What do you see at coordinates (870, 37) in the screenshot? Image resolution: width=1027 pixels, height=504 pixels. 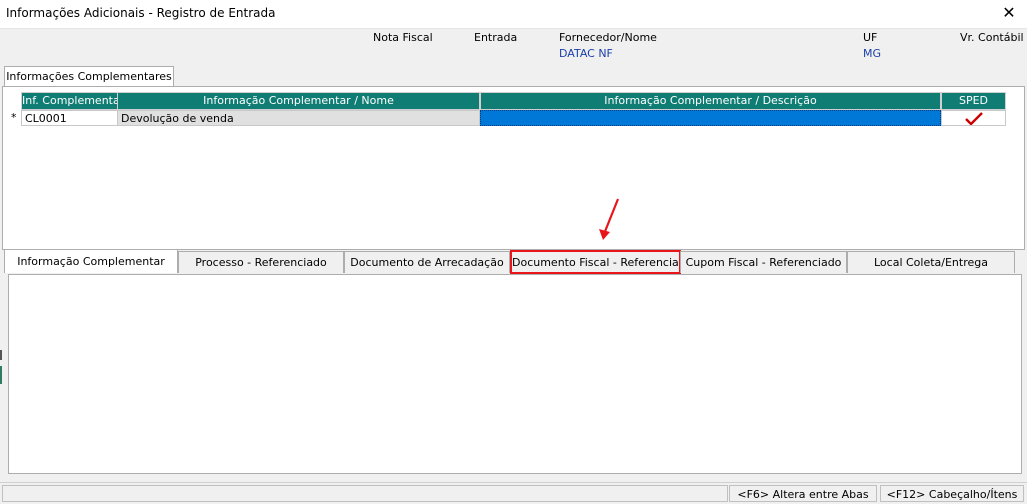 I see `uf-label: UF` at bounding box center [870, 37].